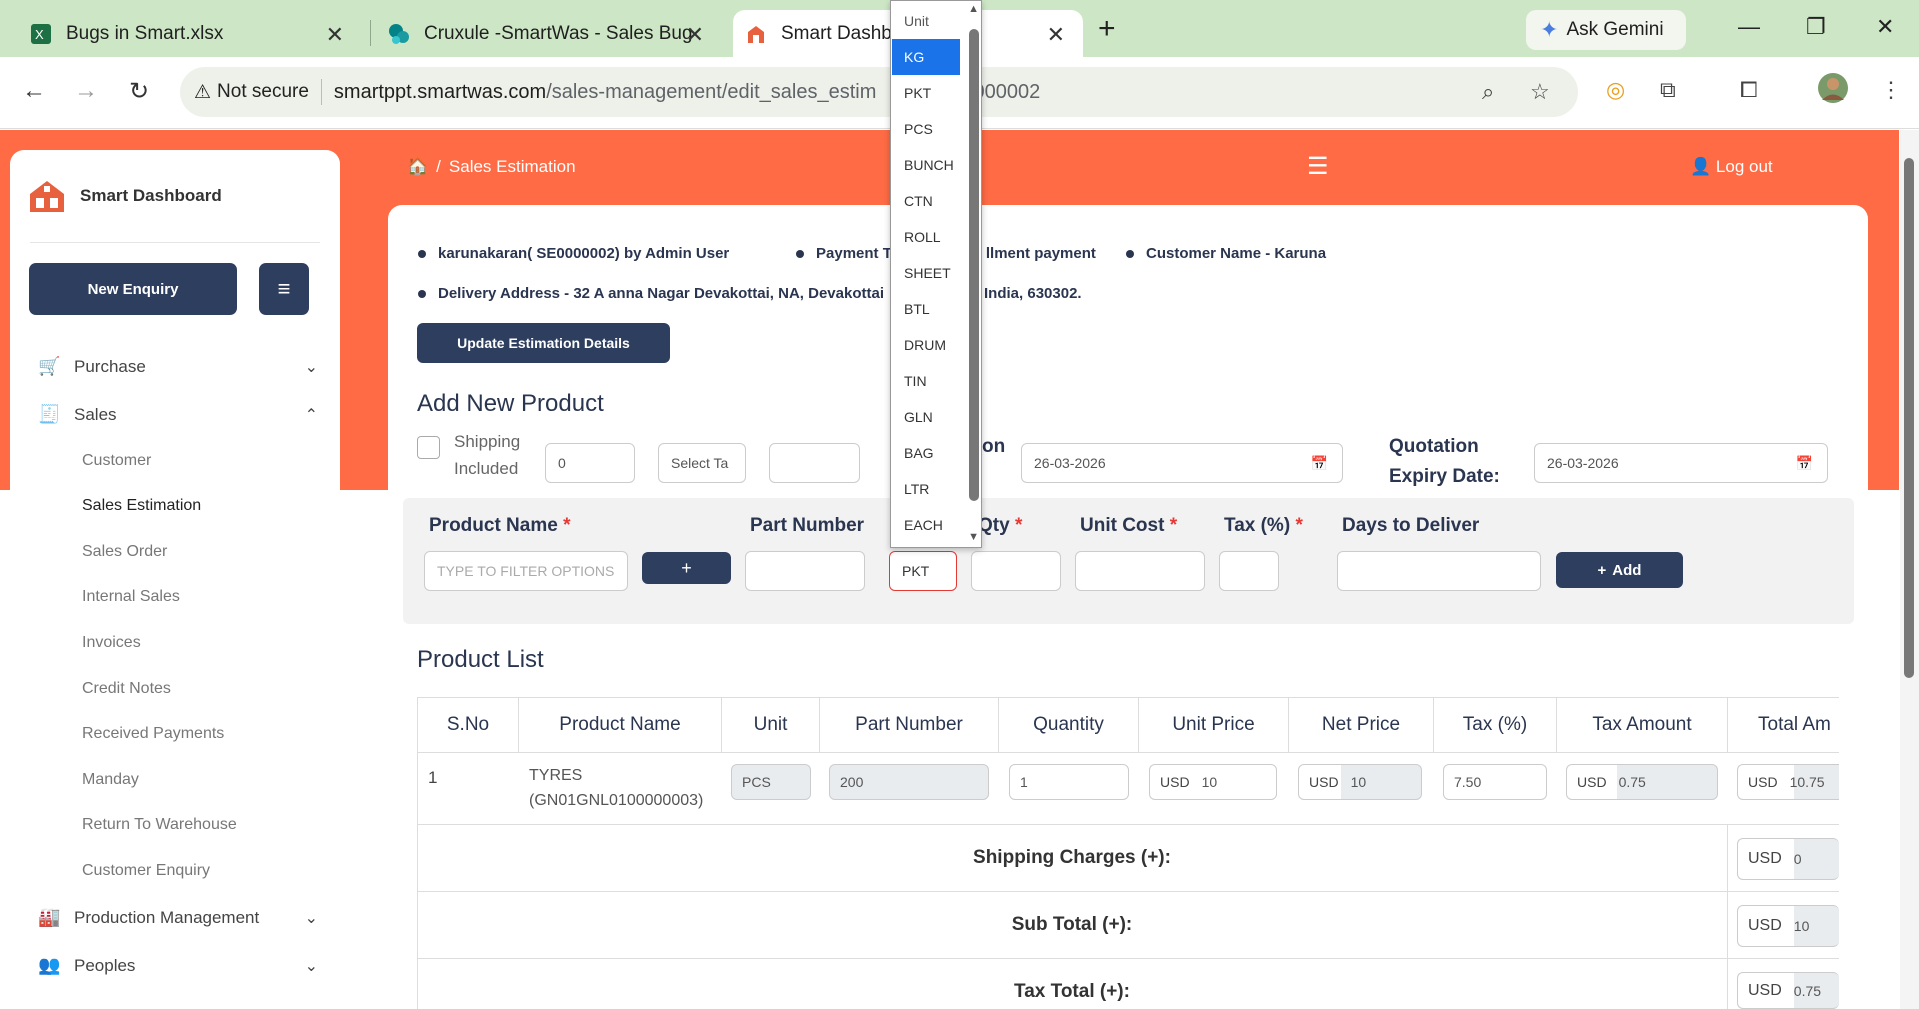 The height and width of the screenshot is (1009, 1919). Describe the element at coordinates (926, 93) in the screenshot. I see `dropdown-option: PKT` at that location.